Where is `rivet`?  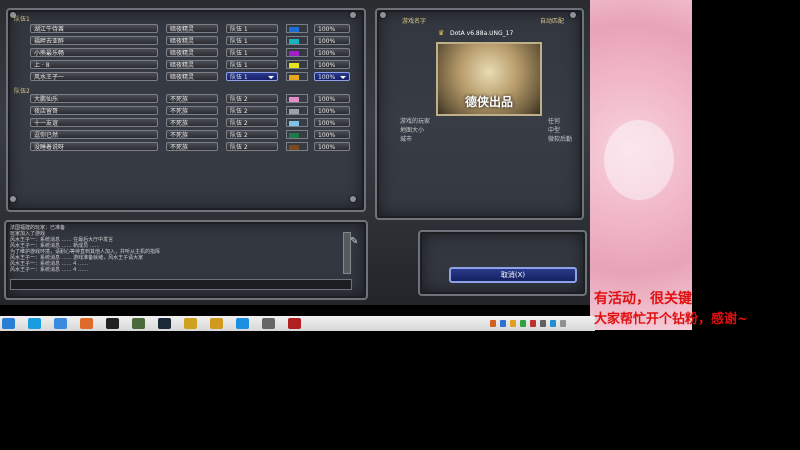 rivet is located at coordinates (383, 15).